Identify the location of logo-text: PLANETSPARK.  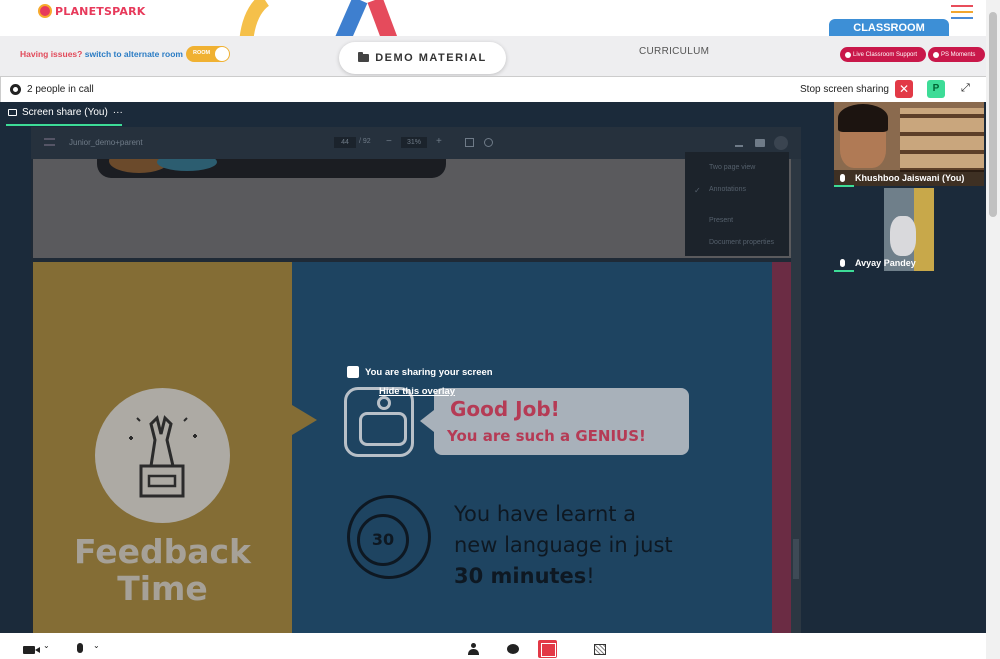
(100, 11).